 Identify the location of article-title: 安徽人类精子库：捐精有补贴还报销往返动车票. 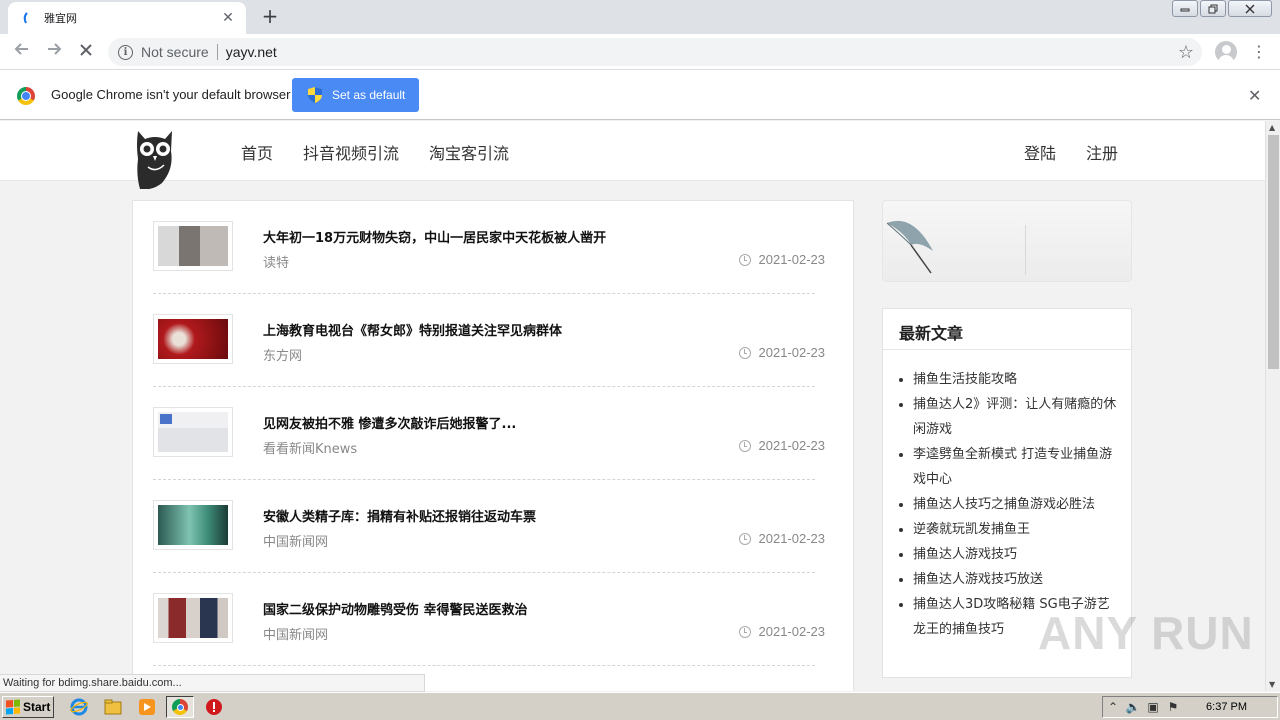
(399, 515).